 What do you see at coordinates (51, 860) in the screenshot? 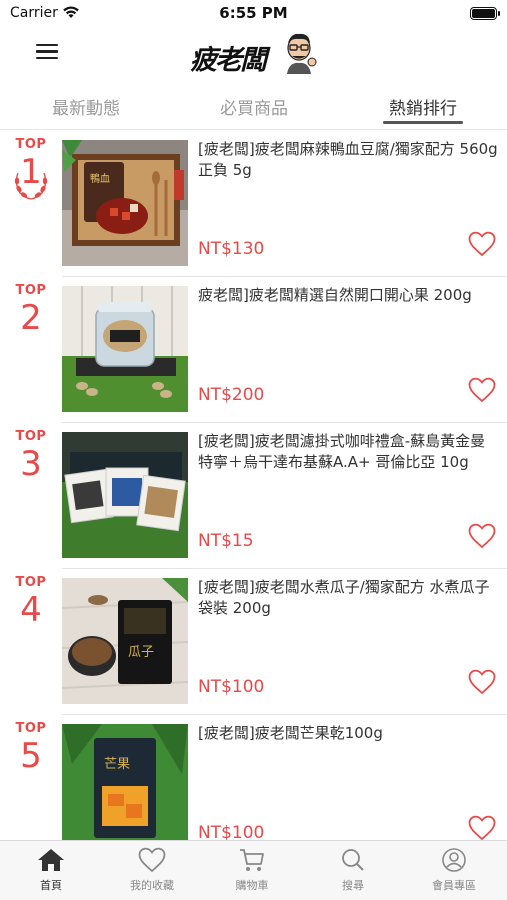
I see `home-icon` at bounding box center [51, 860].